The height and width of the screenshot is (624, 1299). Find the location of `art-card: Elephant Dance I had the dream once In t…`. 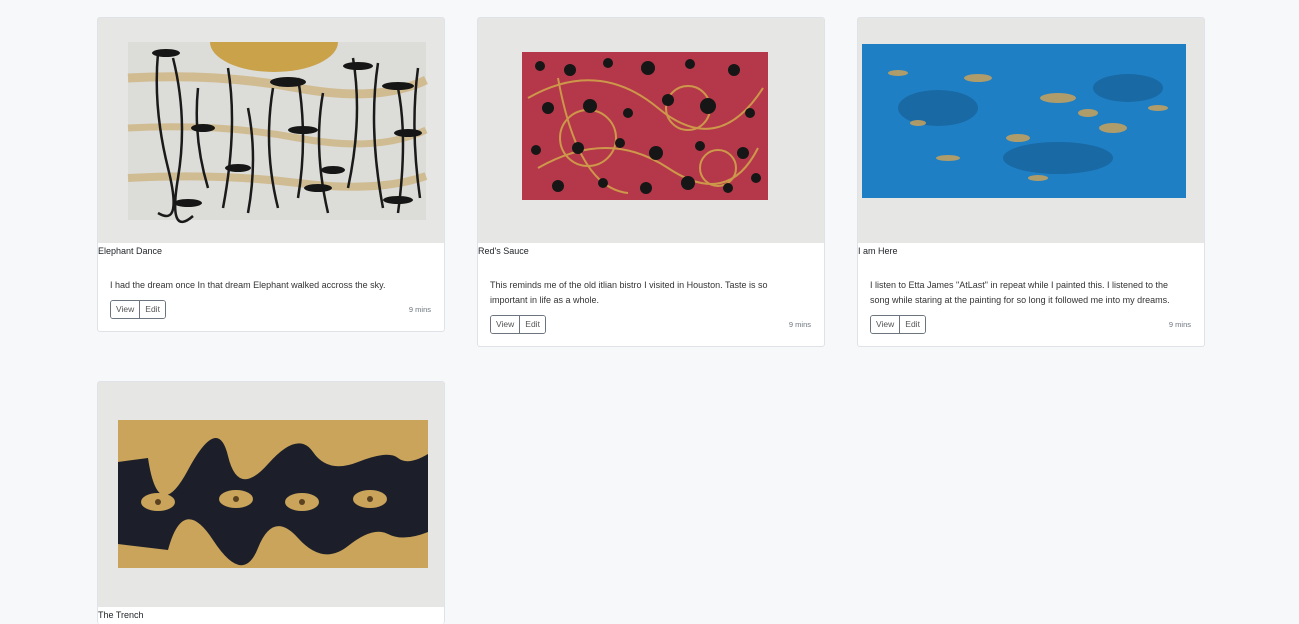

art-card: Elephant Dance I had the dream once In t… is located at coordinates (271, 174).